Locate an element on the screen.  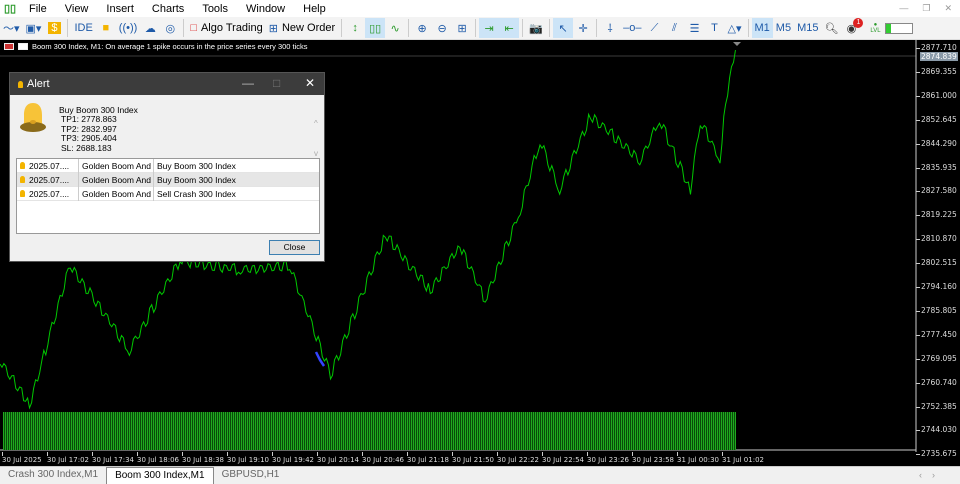
time-axis-label: 30 Jul 17:34 is located at coordinates (113, 458).